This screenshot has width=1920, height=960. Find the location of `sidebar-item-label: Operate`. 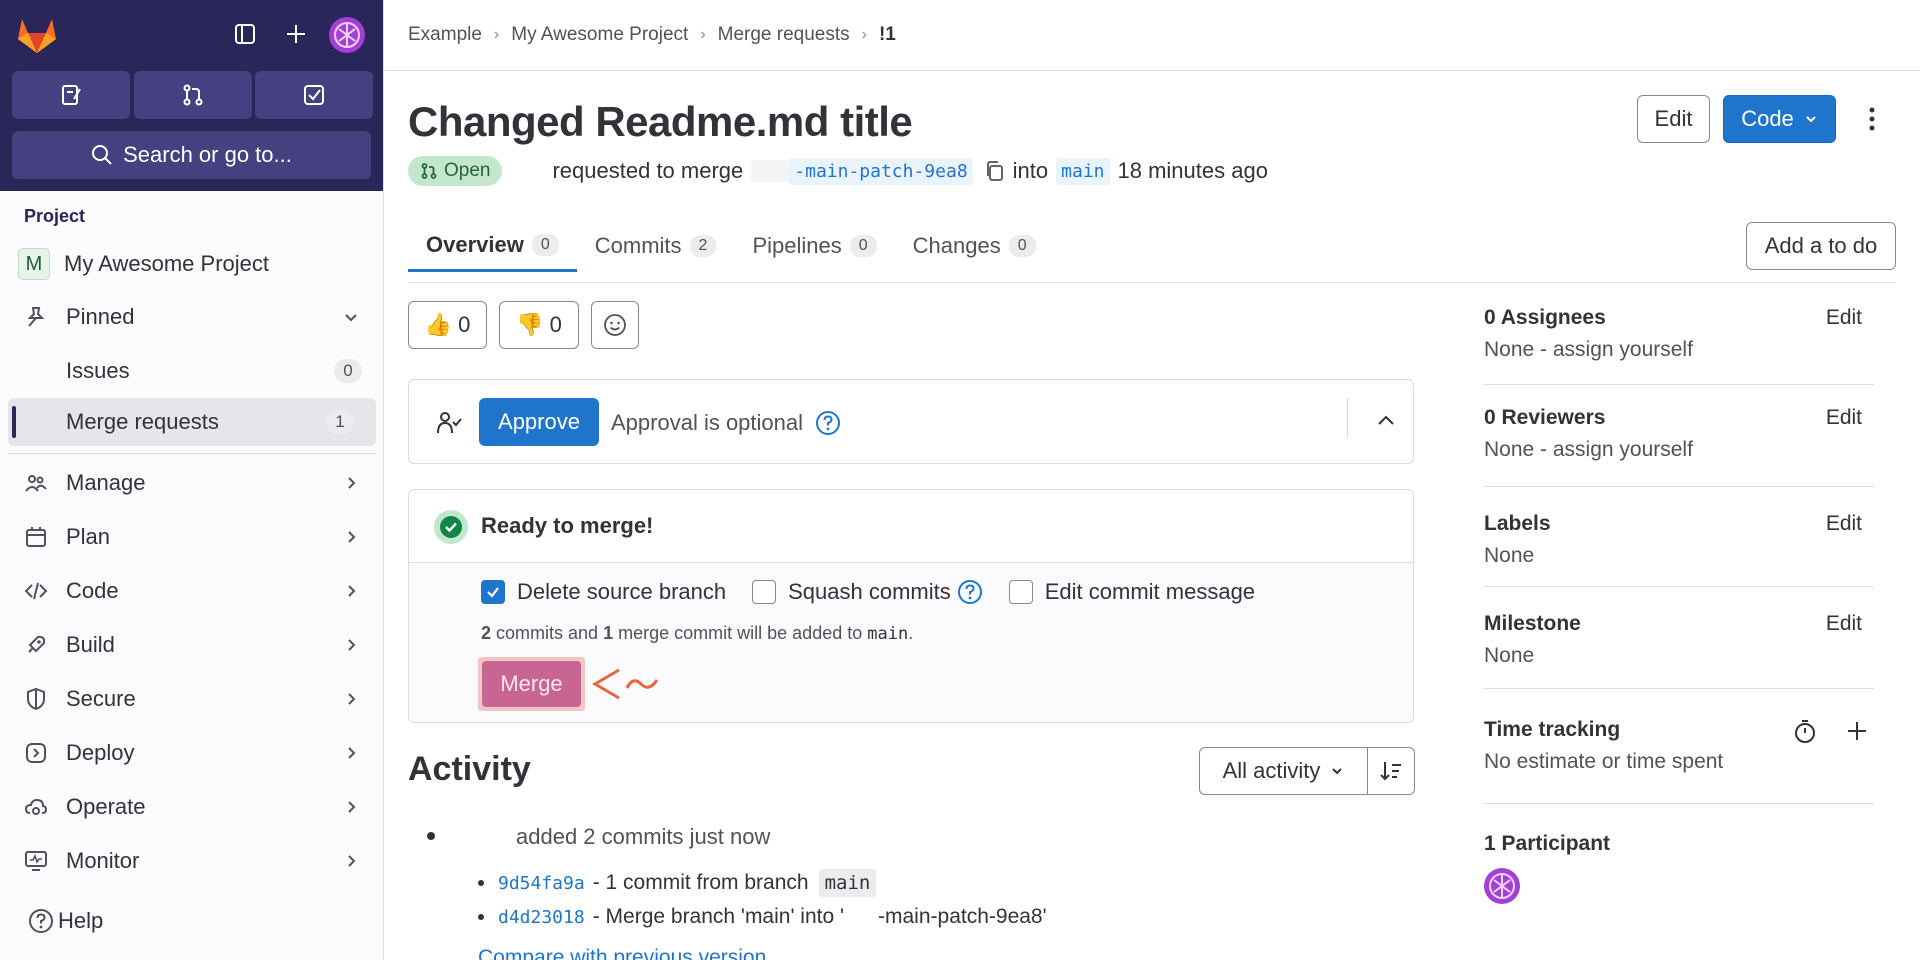

sidebar-item-label: Operate is located at coordinates (106, 806).